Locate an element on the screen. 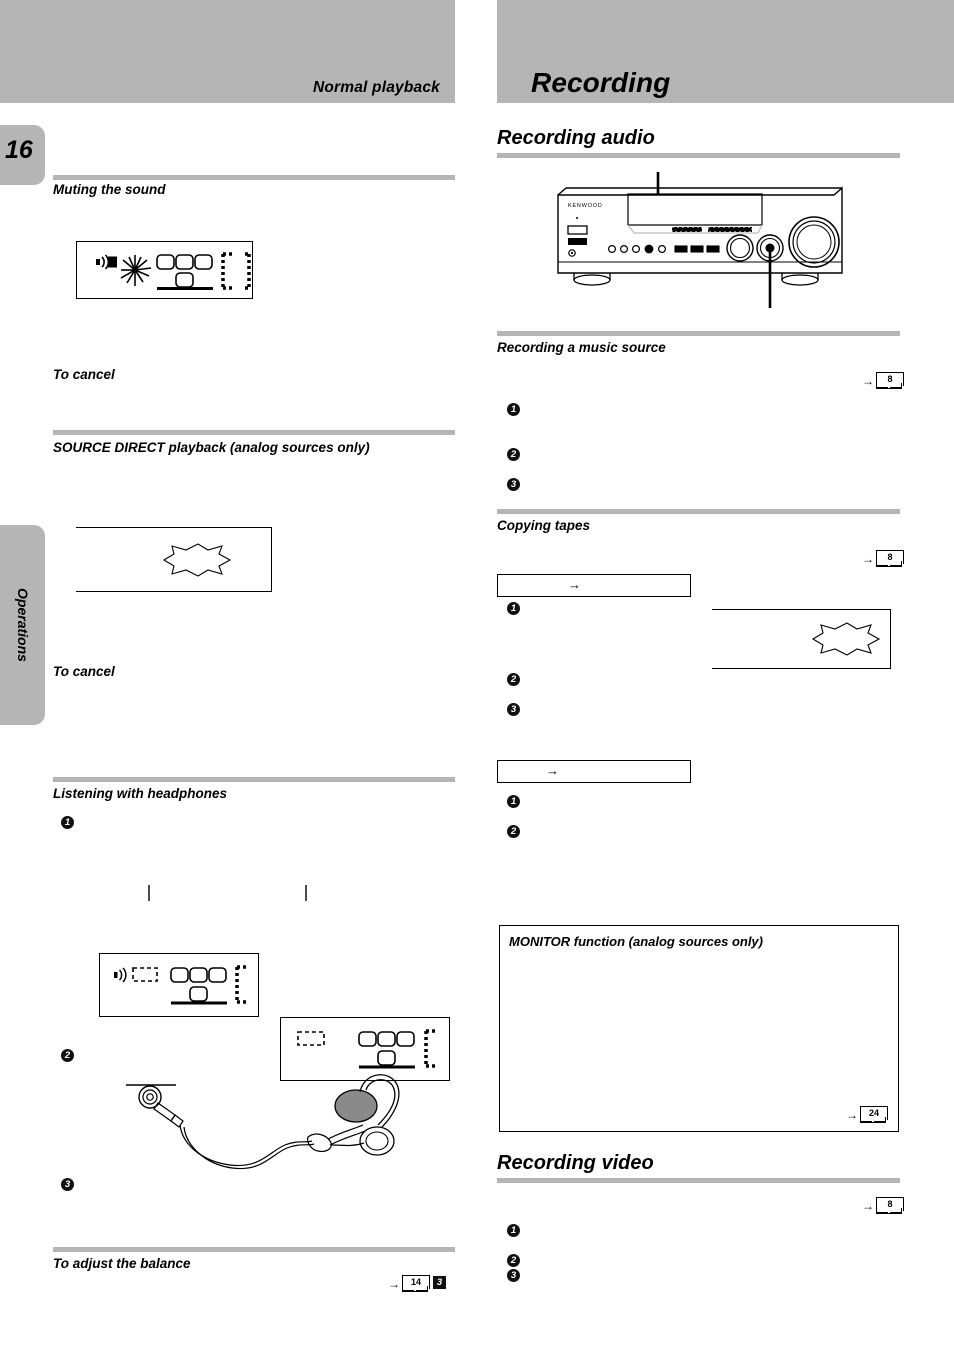 The height and width of the screenshot is (1351, 954). page-title-left: Normal playback is located at coordinates (376, 87).